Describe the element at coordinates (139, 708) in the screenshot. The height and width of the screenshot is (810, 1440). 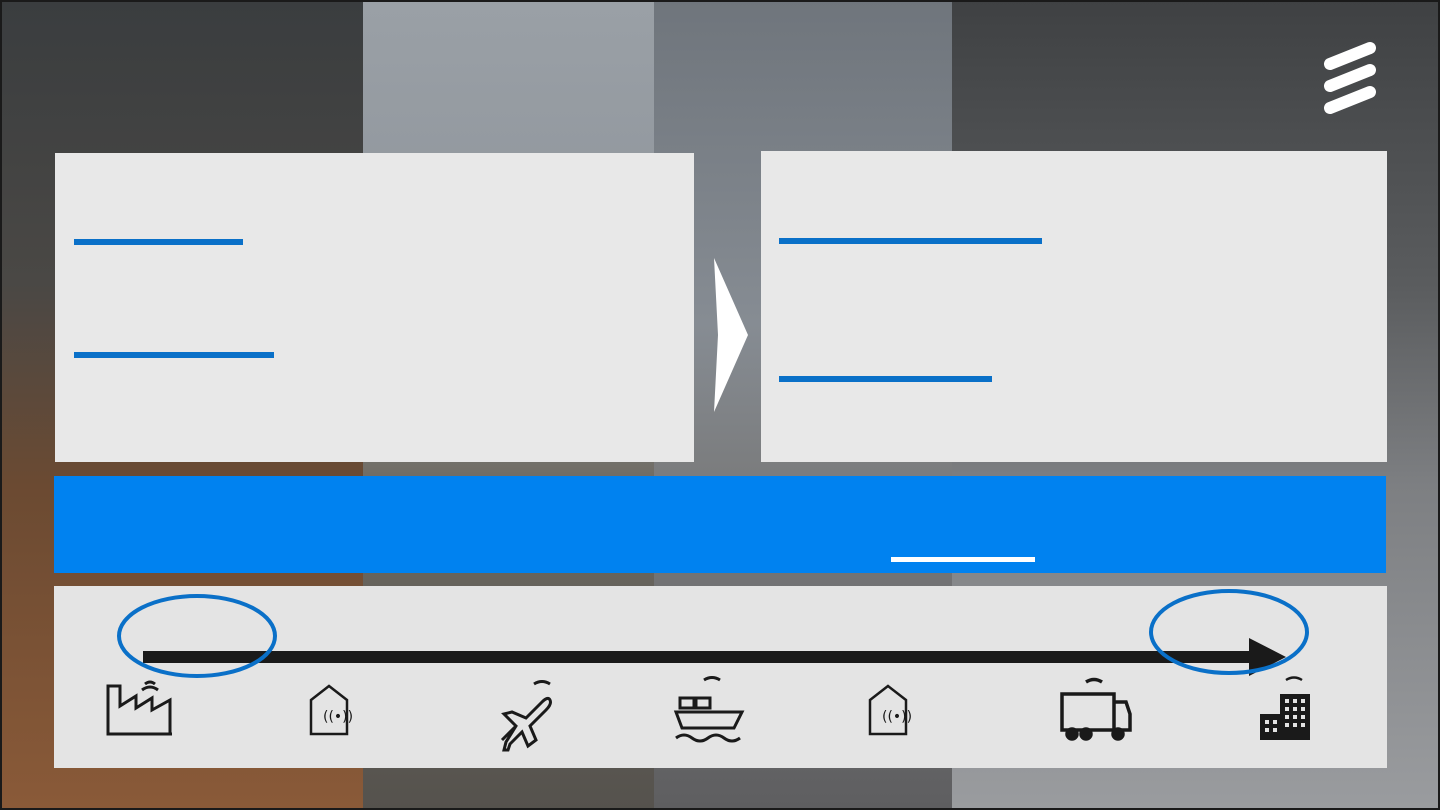
I see `factory-icon` at that location.